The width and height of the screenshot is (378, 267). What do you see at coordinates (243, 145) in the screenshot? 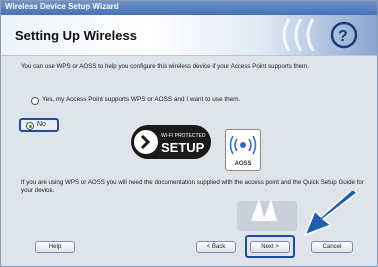
I see `aoss-signal-icon` at bounding box center [243, 145].